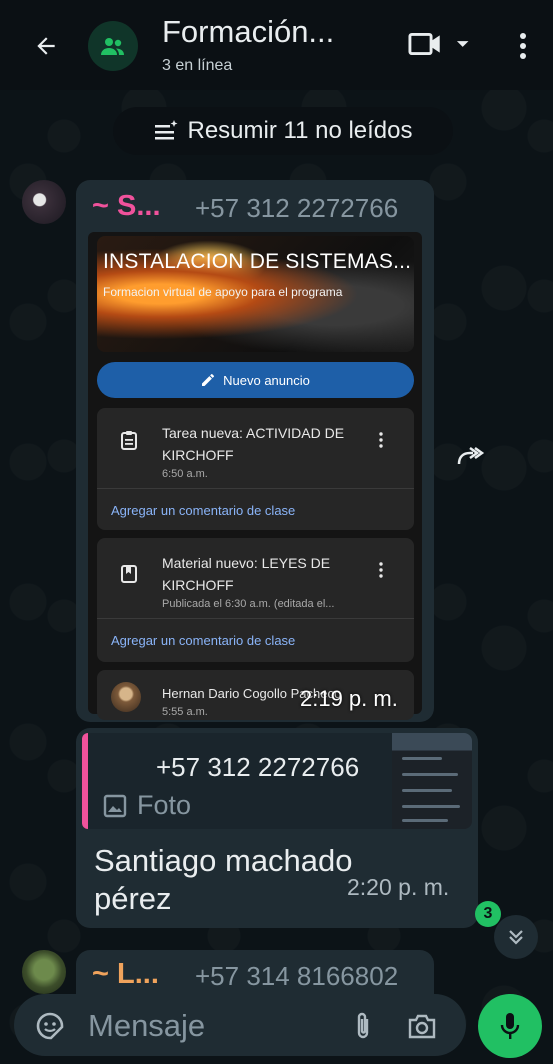  Describe the element at coordinates (300, 130) in the screenshot. I see `summary-label: Resumir 11 no leídos` at that location.